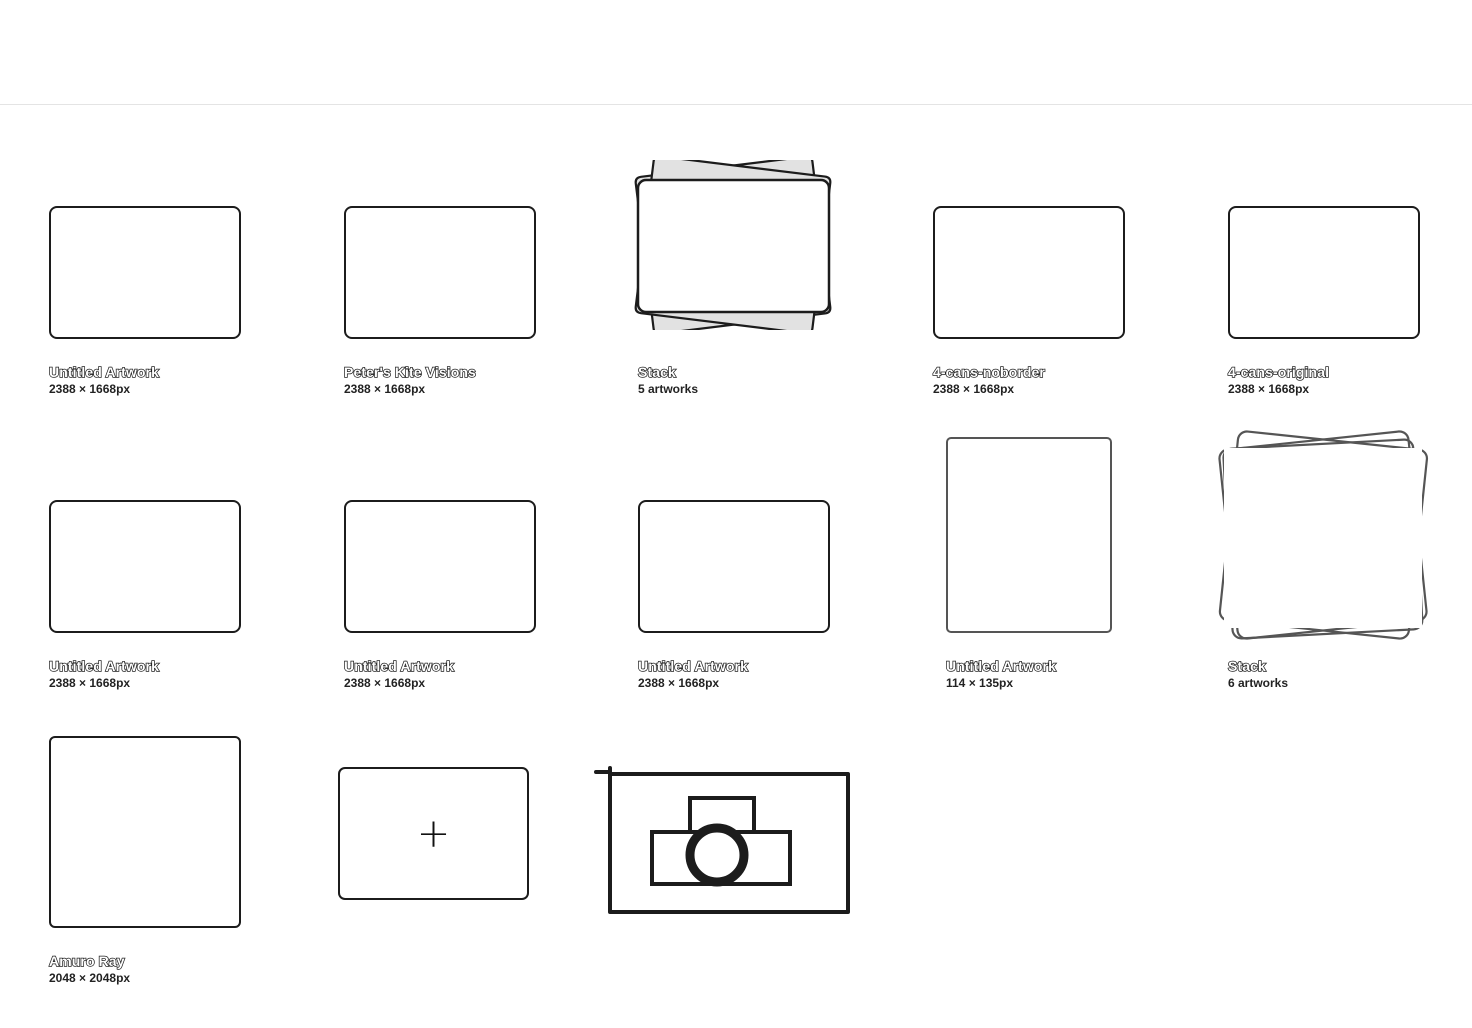 The height and width of the screenshot is (1028, 1472). Describe the element at coordinates (409, 372) in the screenshot. I see `artwork-title: Peter's Kite Visions` at that location.